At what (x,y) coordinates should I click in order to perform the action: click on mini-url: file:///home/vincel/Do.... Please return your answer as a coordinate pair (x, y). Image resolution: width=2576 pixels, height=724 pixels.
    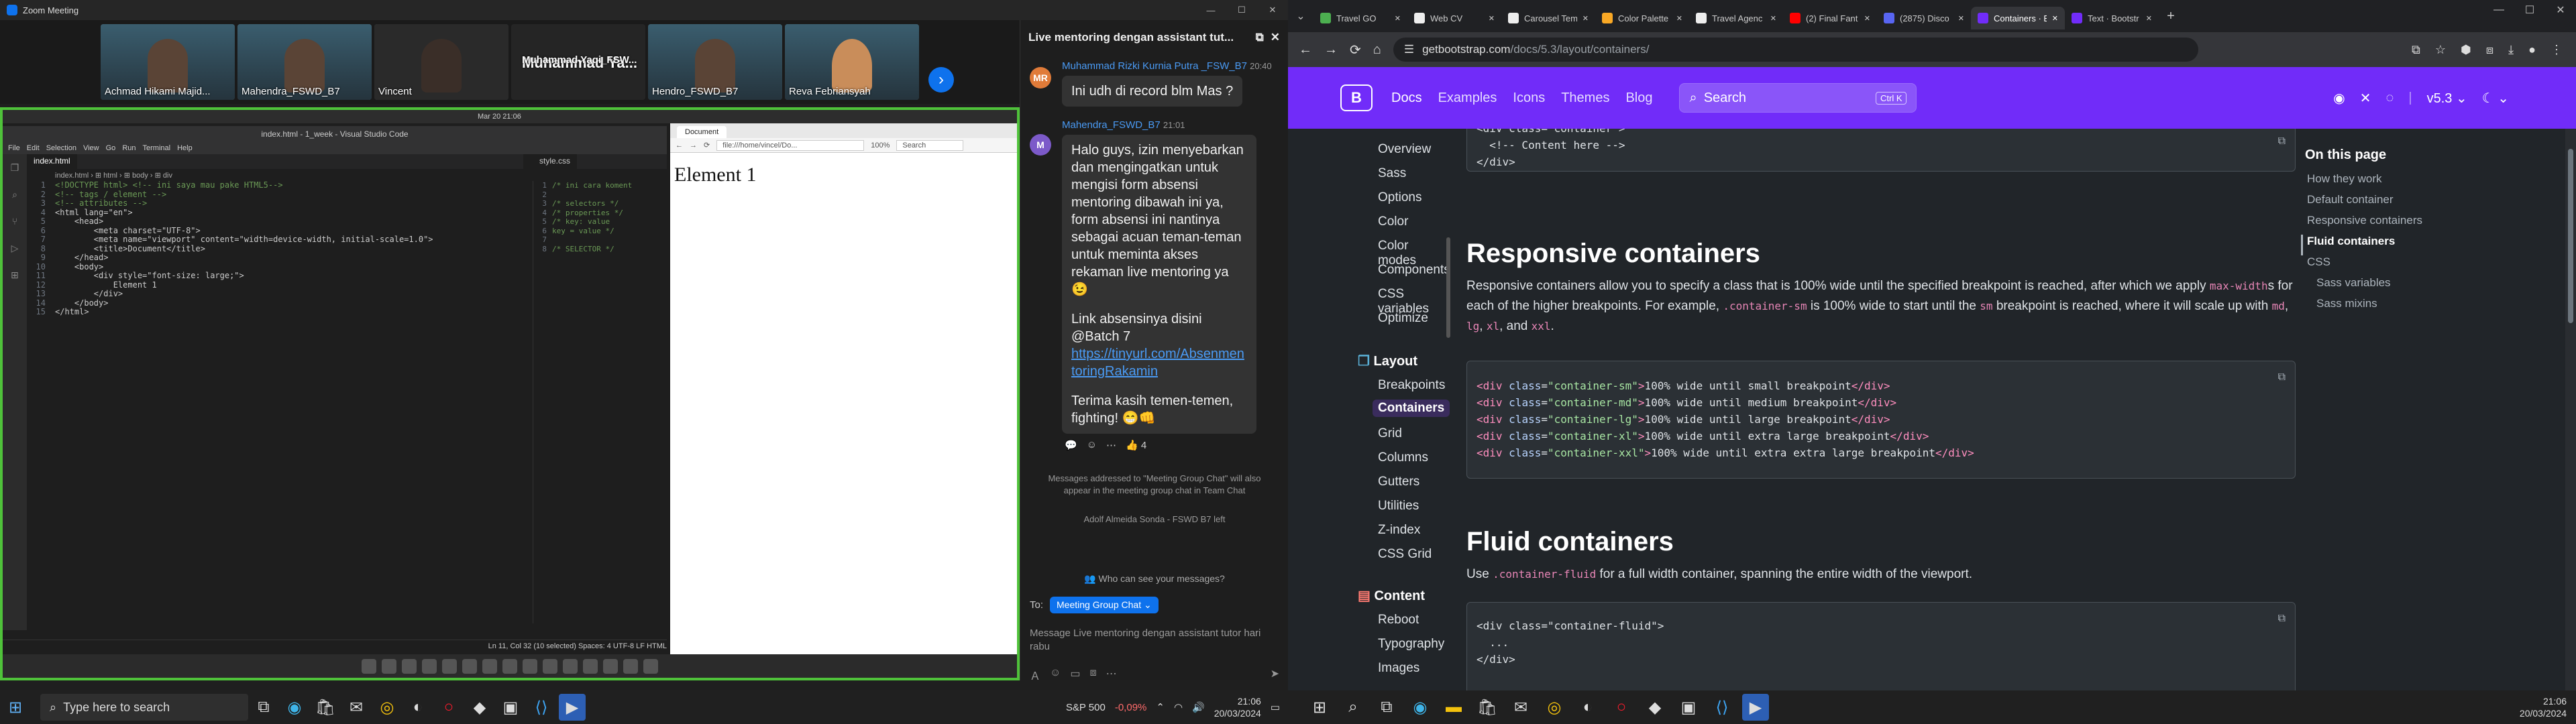
    Looking at the image, I should click on (790, 145).